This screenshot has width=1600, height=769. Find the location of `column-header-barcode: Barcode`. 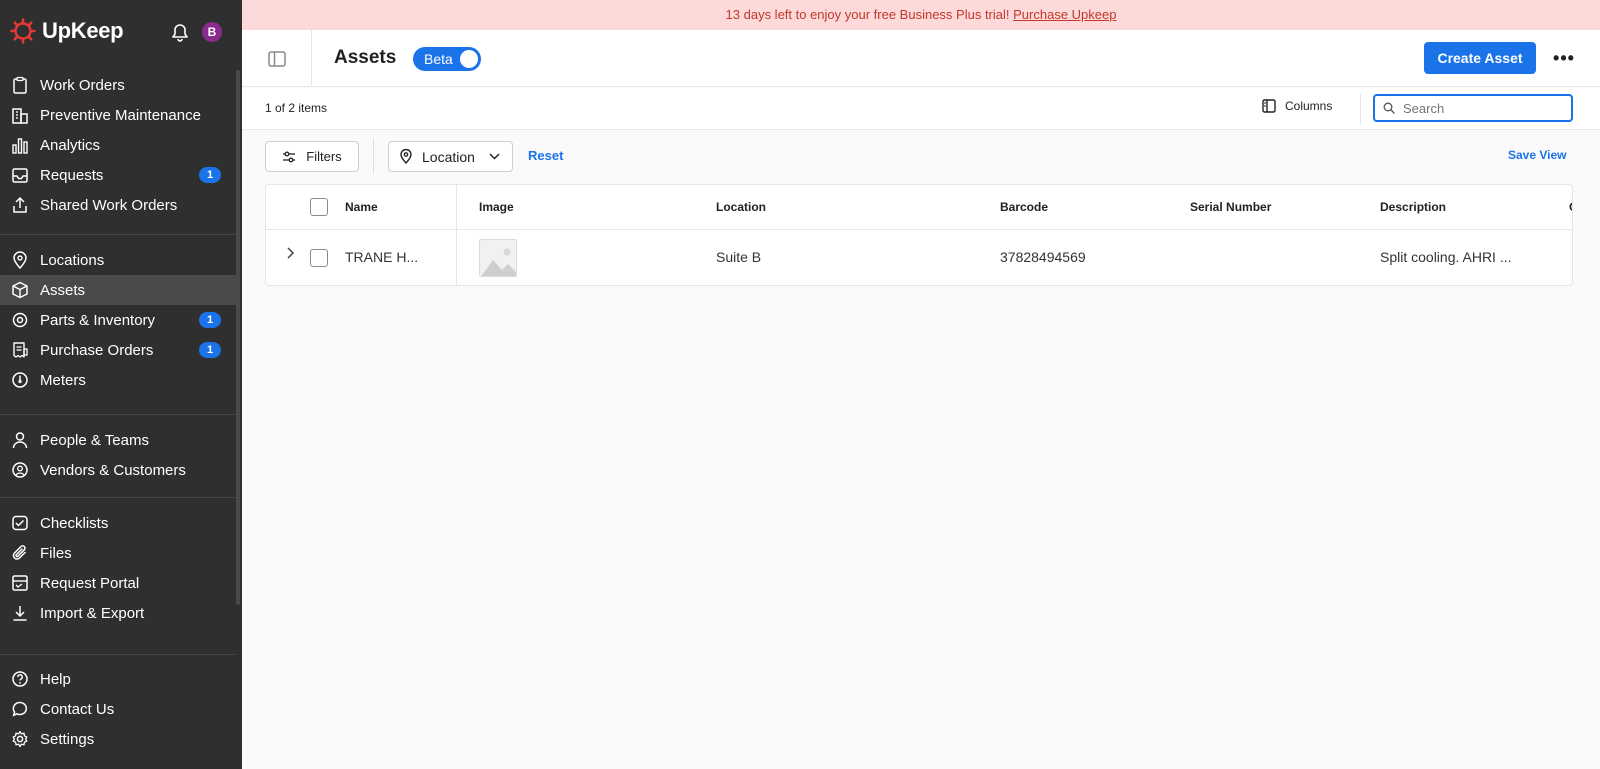

column-header-barcode: Barcode is located at coordinates (1024, 207).